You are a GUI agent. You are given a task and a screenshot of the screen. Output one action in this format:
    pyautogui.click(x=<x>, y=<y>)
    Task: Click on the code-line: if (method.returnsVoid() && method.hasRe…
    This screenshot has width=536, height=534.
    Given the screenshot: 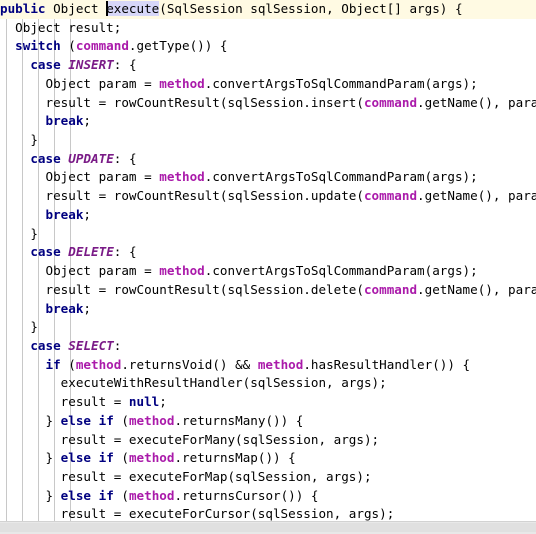 What is the action you would take?
    pyautogui.click(x=268, y=365)
    